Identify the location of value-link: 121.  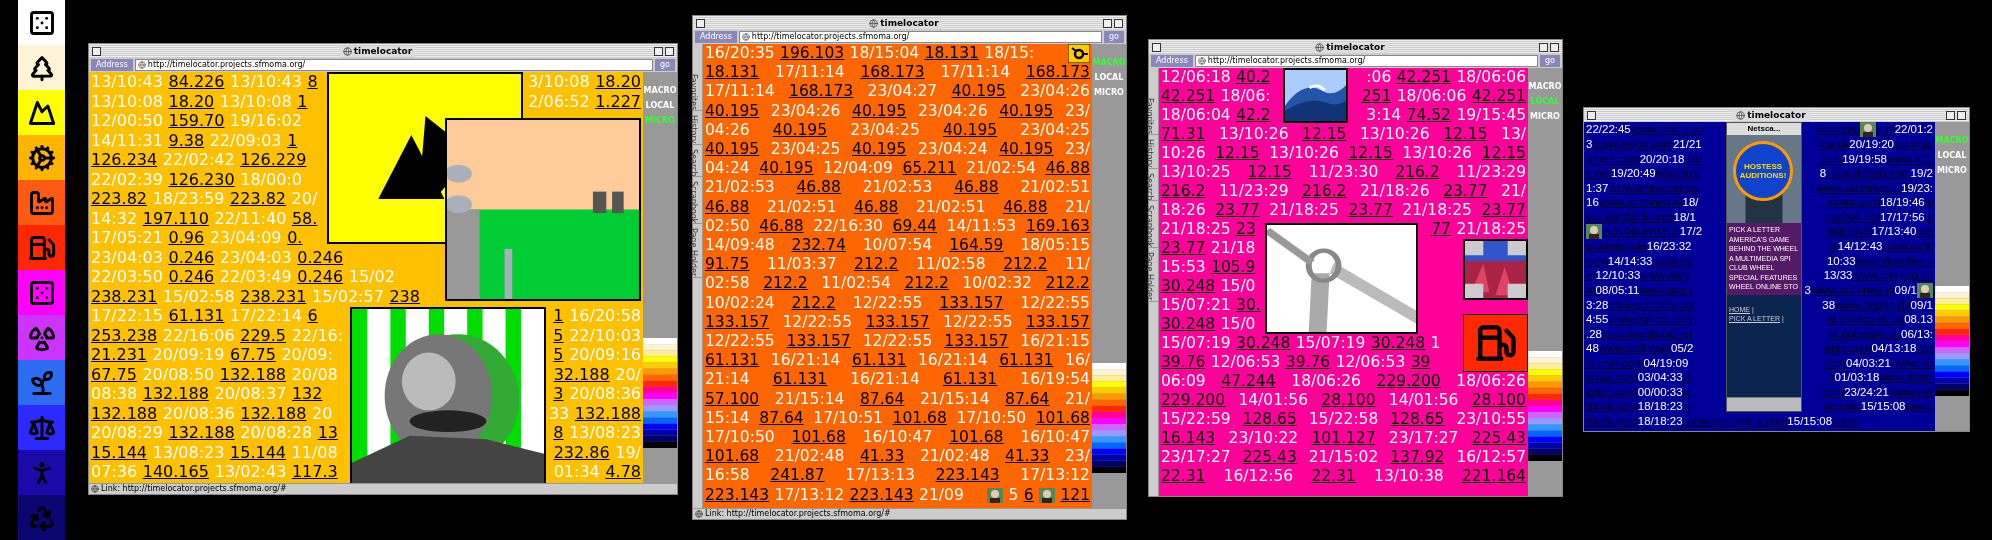
(1075, 495).